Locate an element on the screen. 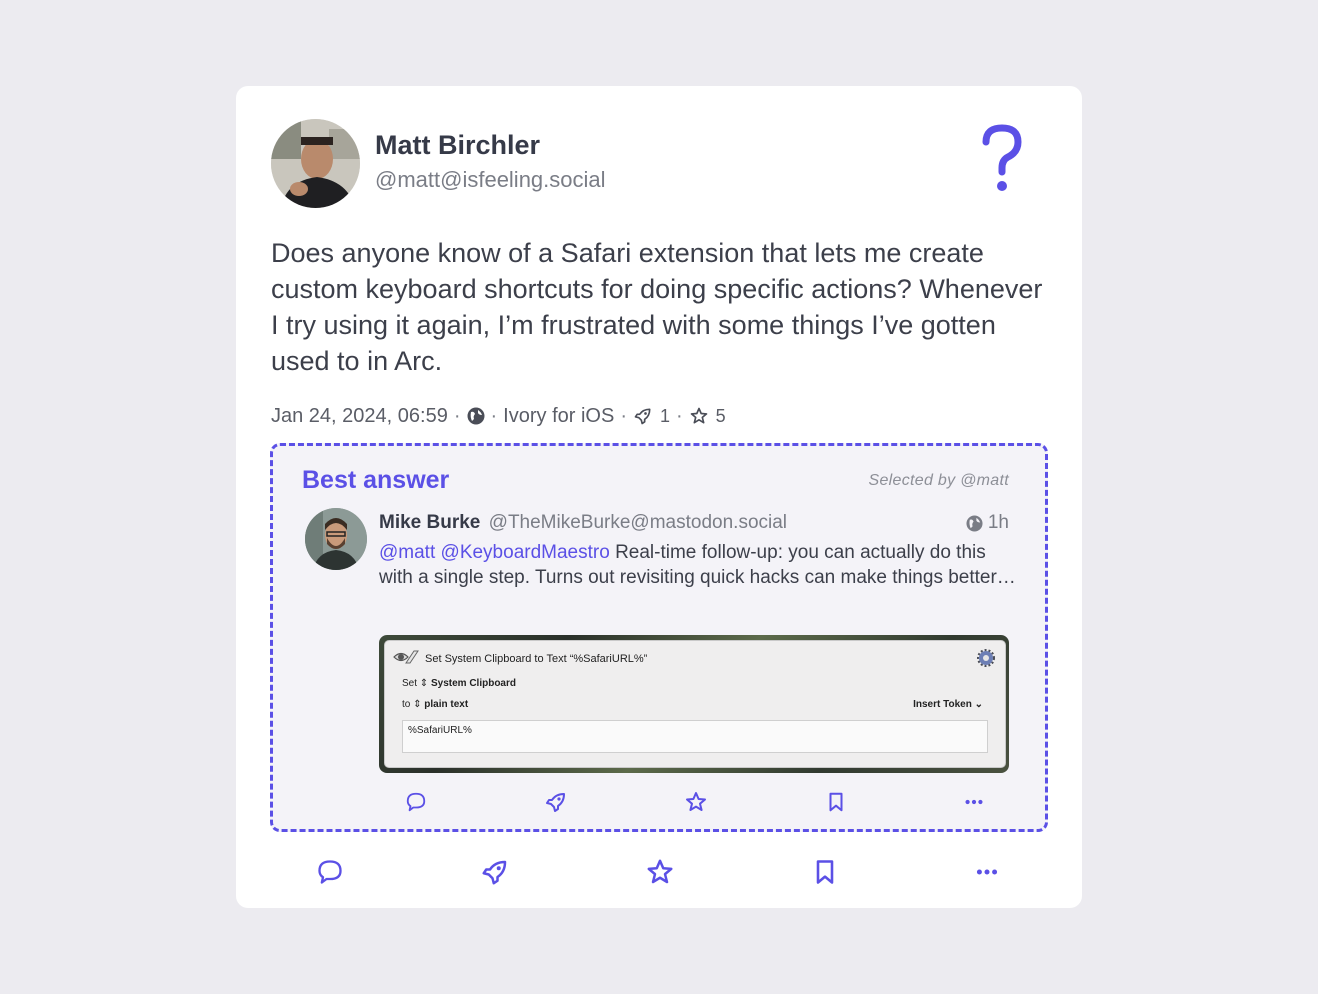 This screenshot has width=1318, height=994. reply-author-handle: @TheMikeBurke@mastodon.social is located at coordinates (638, 522).